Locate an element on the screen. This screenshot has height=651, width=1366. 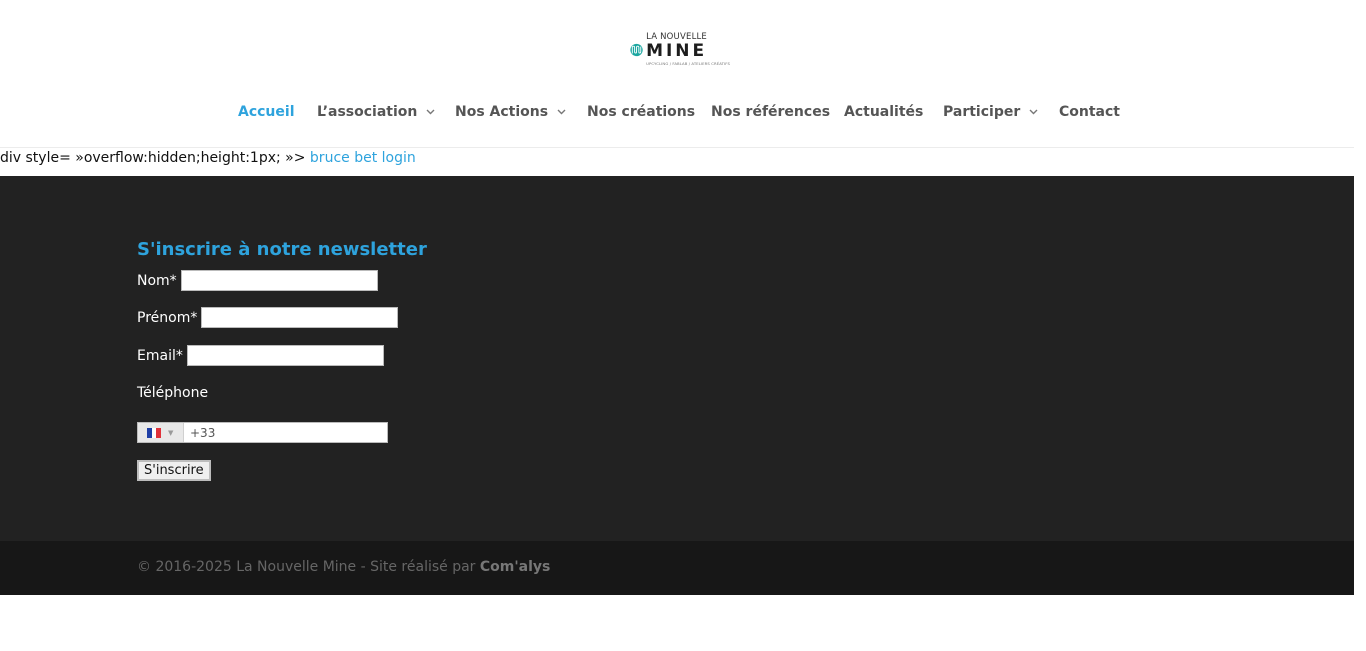
subscribe-button: S'inscrire is located at coordinates (174, 470).